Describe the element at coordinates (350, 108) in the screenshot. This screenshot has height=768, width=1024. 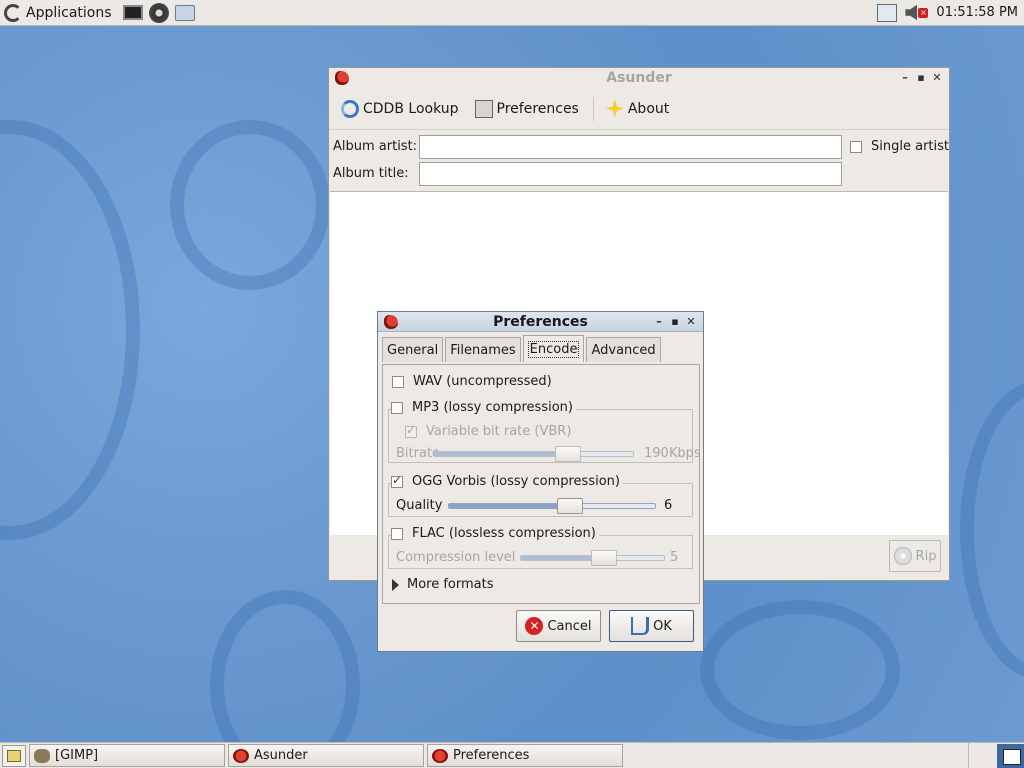
I see `refresh-icon` at that location.